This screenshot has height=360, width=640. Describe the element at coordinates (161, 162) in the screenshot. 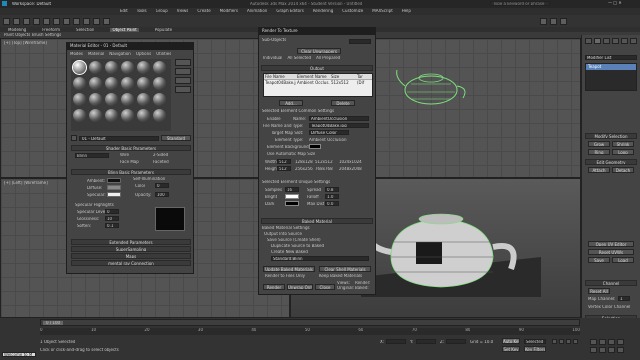

I see `faceted-checkbox: Faceted` at that location.